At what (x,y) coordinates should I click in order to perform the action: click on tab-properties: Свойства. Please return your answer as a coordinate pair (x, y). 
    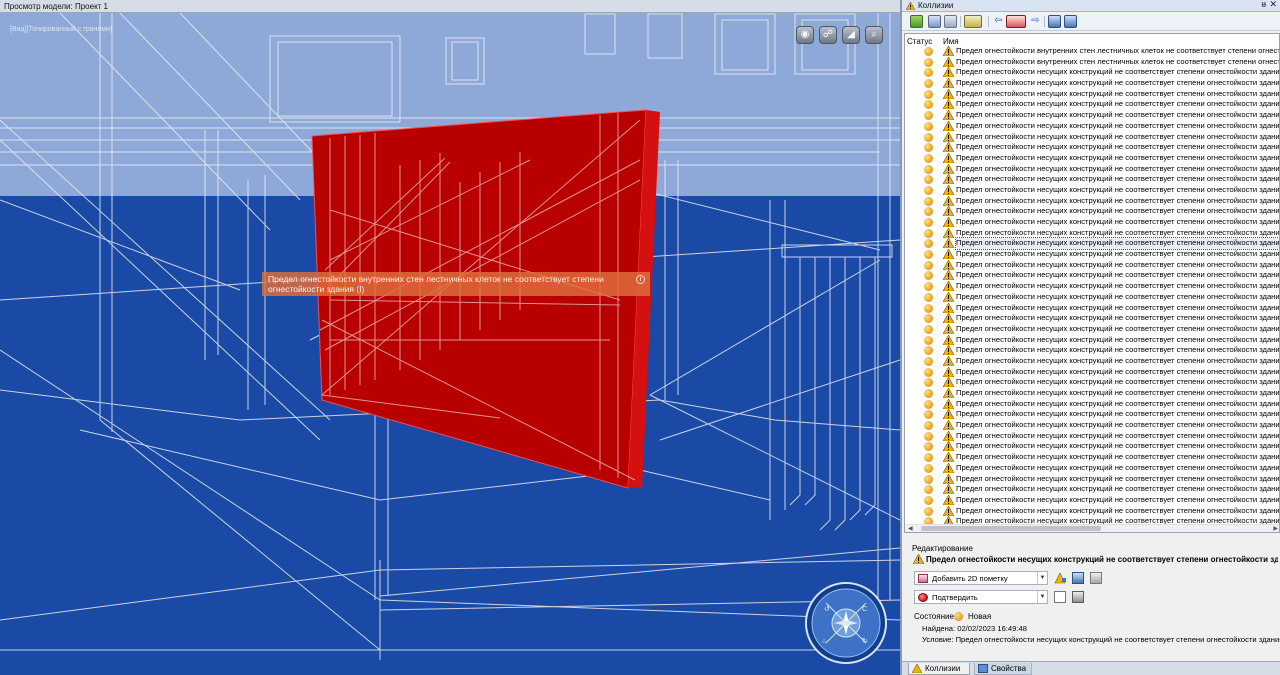
    Looking at the image, I should click on (1003, 669).